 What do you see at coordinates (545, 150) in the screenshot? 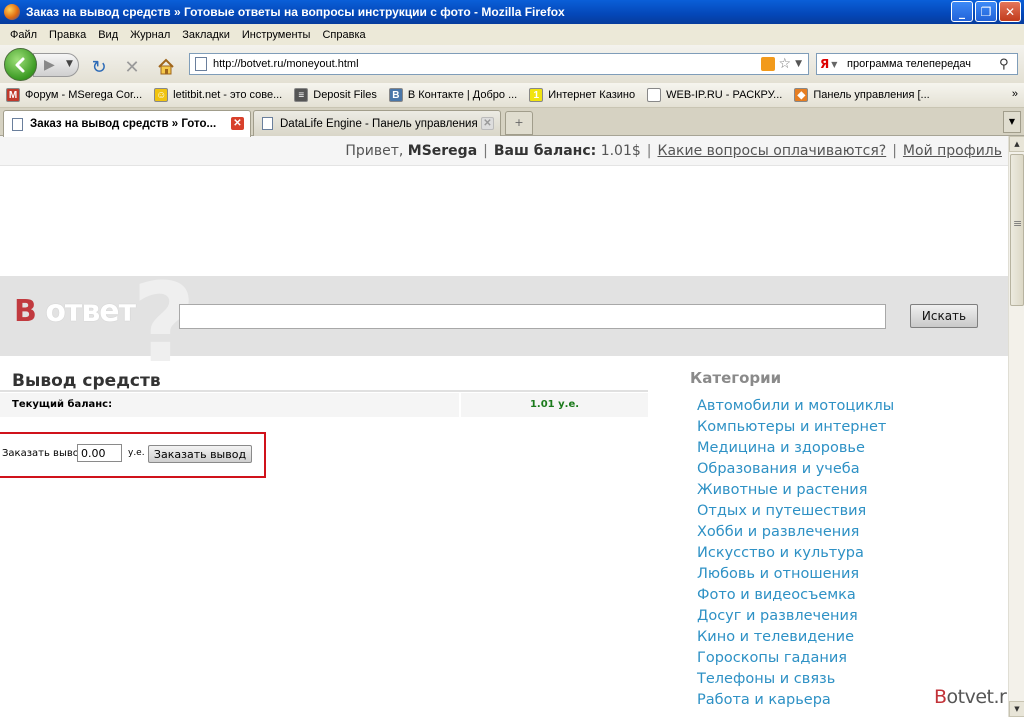
I see `balance-label: Ваш баланс:` at bounding box center [545, 150].